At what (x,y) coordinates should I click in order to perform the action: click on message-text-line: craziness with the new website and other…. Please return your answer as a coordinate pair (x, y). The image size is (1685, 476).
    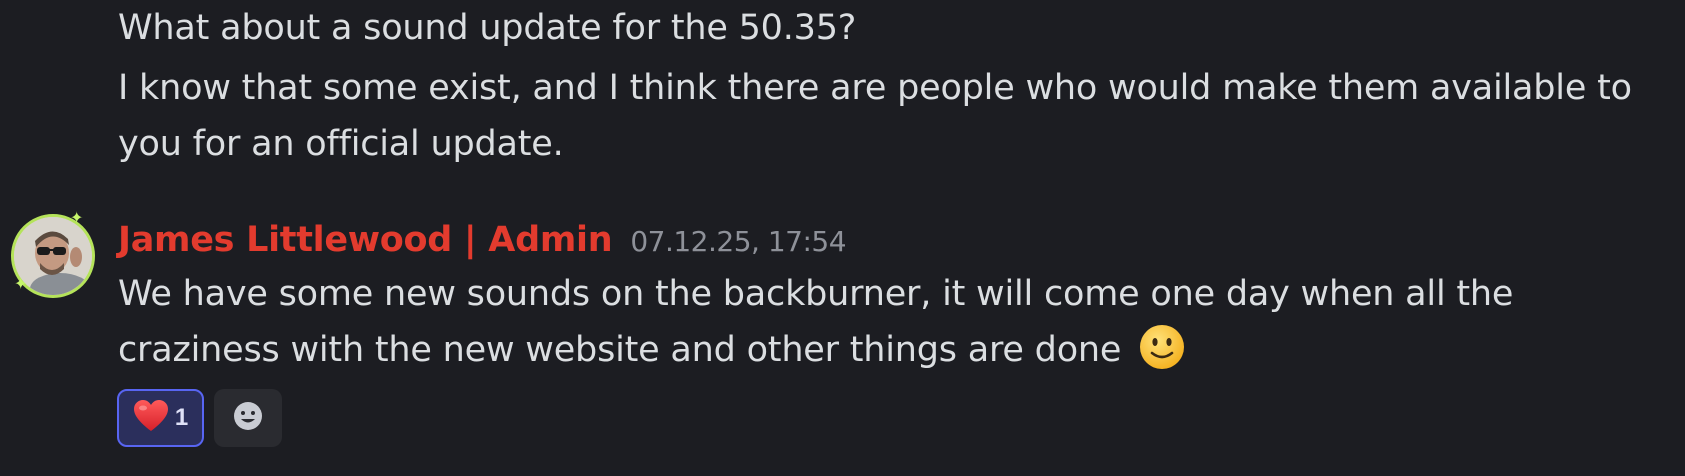
    Looking at the image, I should click on (652, 355).